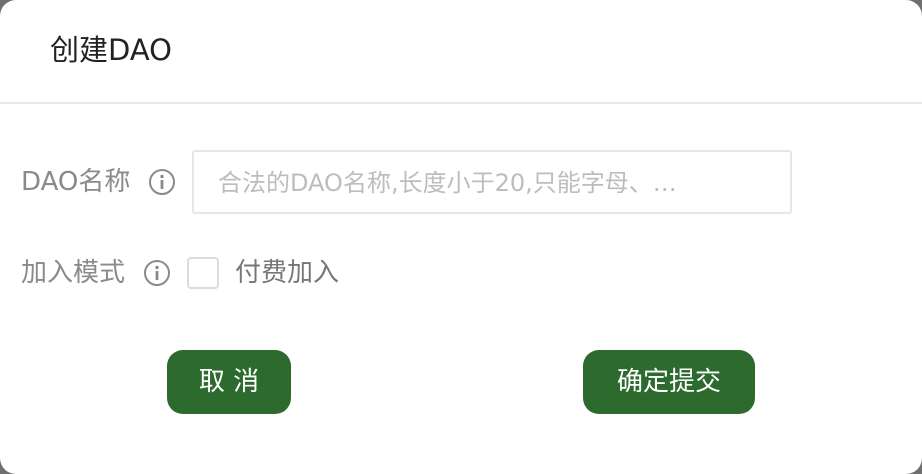  I want to click on join-mode-label: 加入模式, so click(73, 273).